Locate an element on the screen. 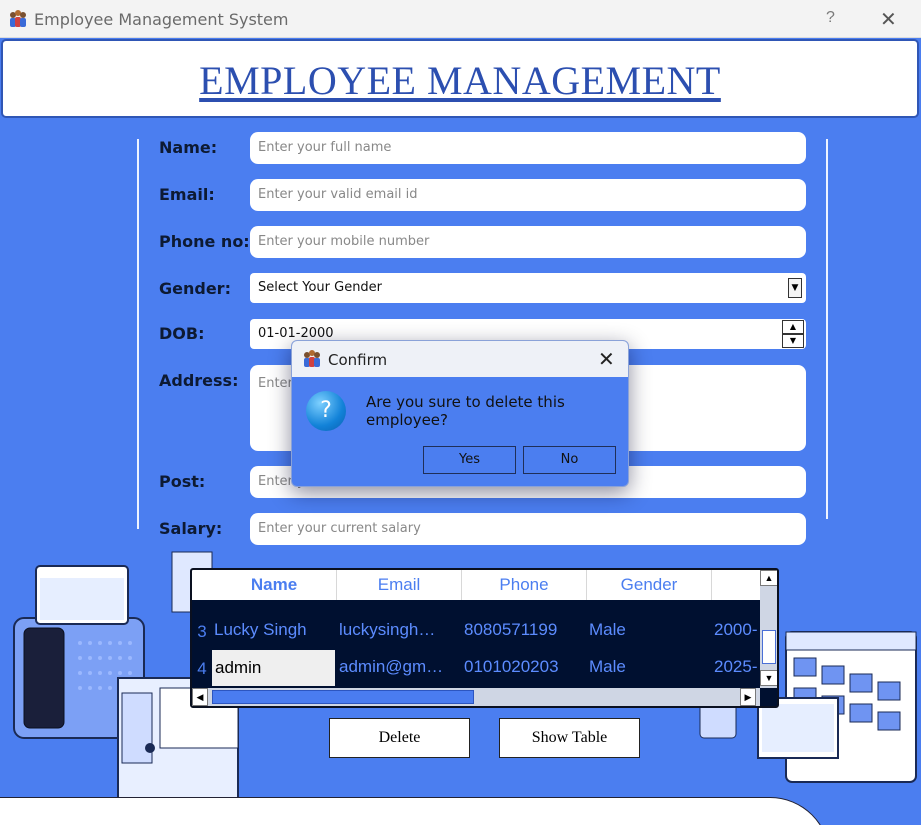  cell-dob: 2025- is located at coordinates (737, 667).